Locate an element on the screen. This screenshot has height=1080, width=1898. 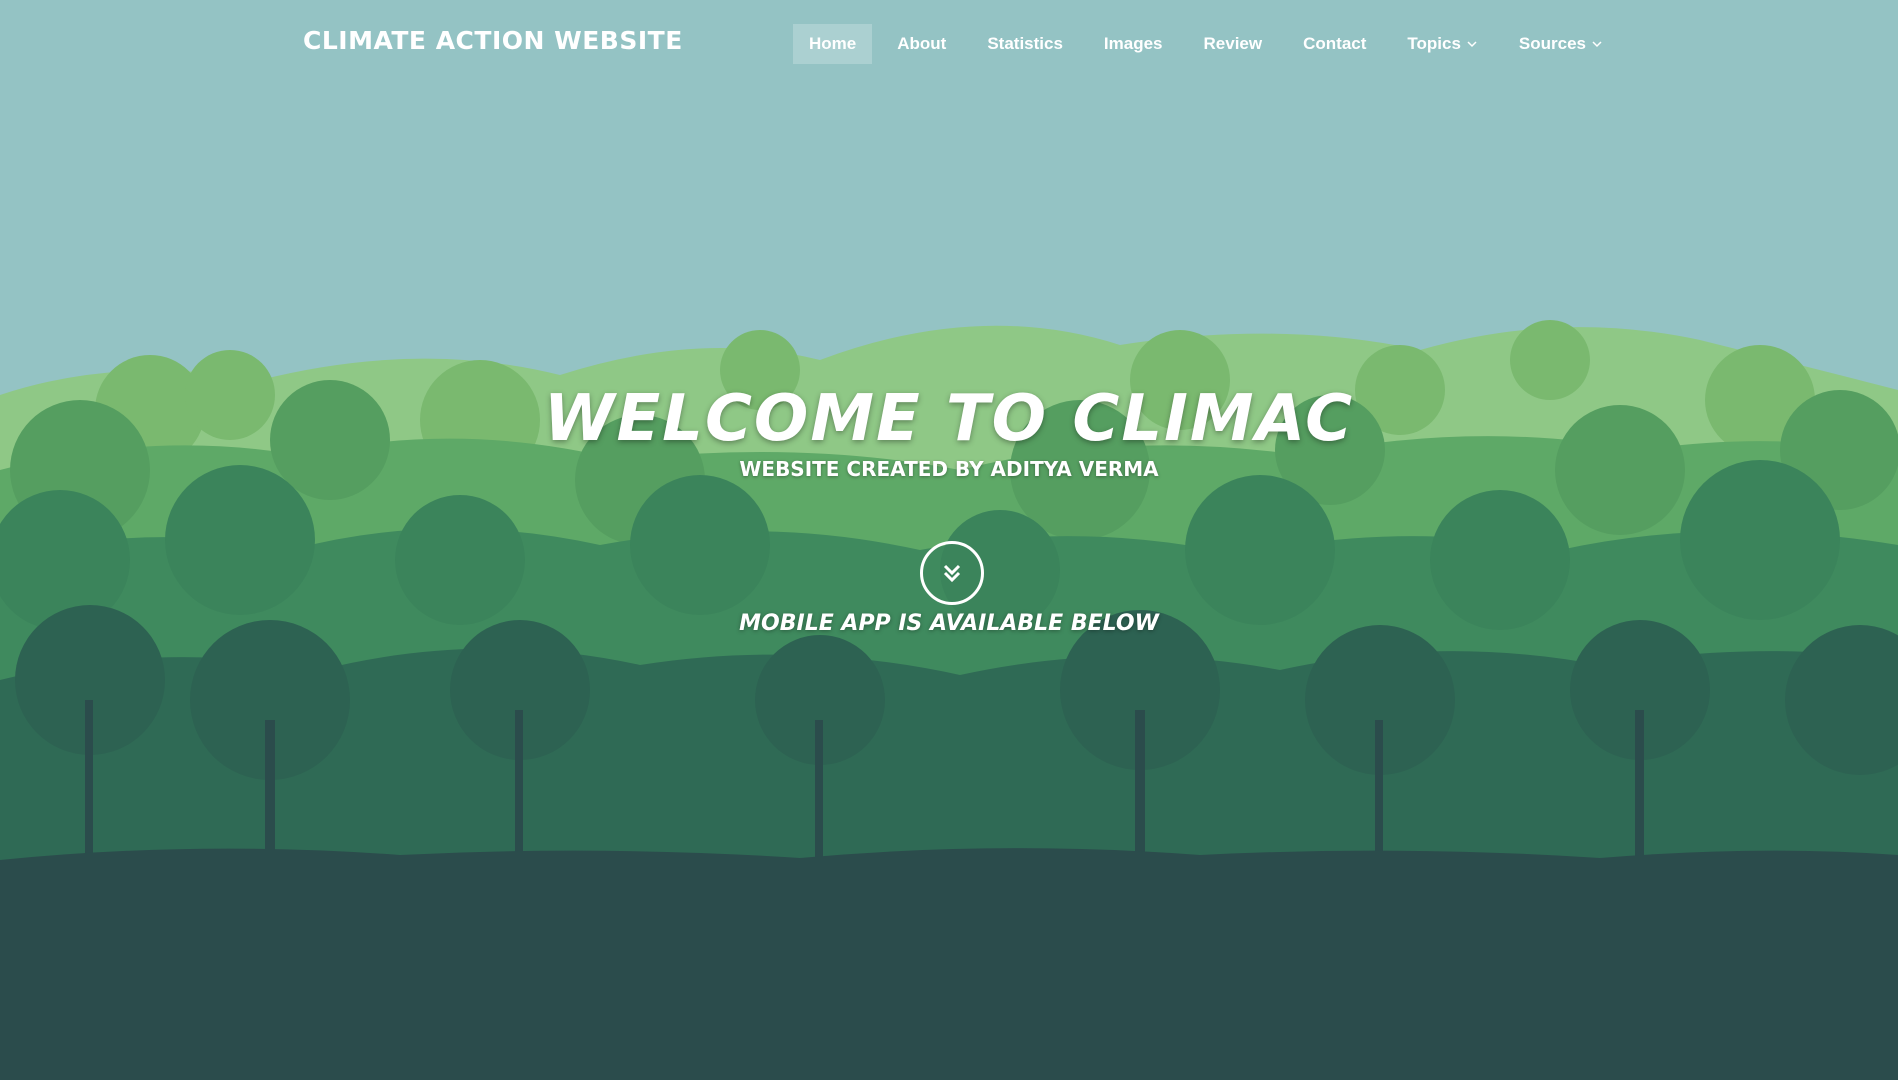
nav-item-label: Review is located at coordinates (1233, 43).